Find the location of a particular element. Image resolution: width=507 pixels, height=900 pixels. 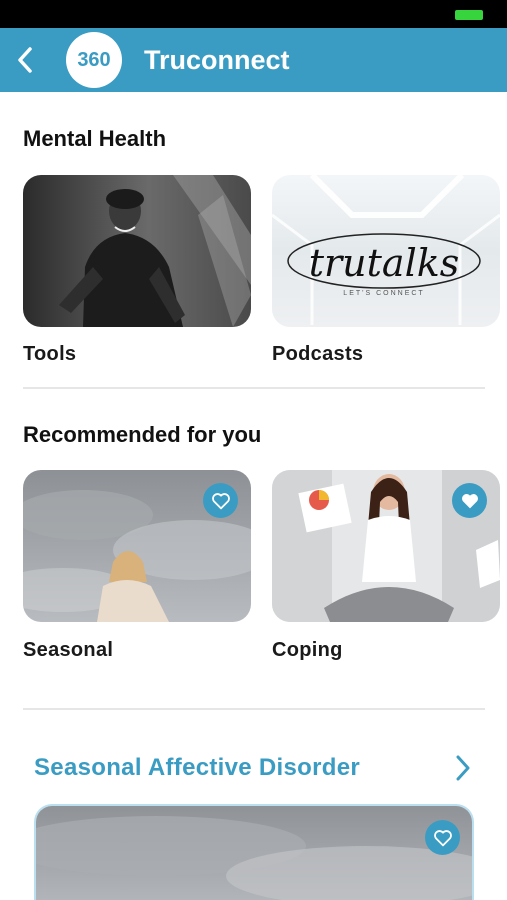

status-bar is located at coordinates (253, 14).